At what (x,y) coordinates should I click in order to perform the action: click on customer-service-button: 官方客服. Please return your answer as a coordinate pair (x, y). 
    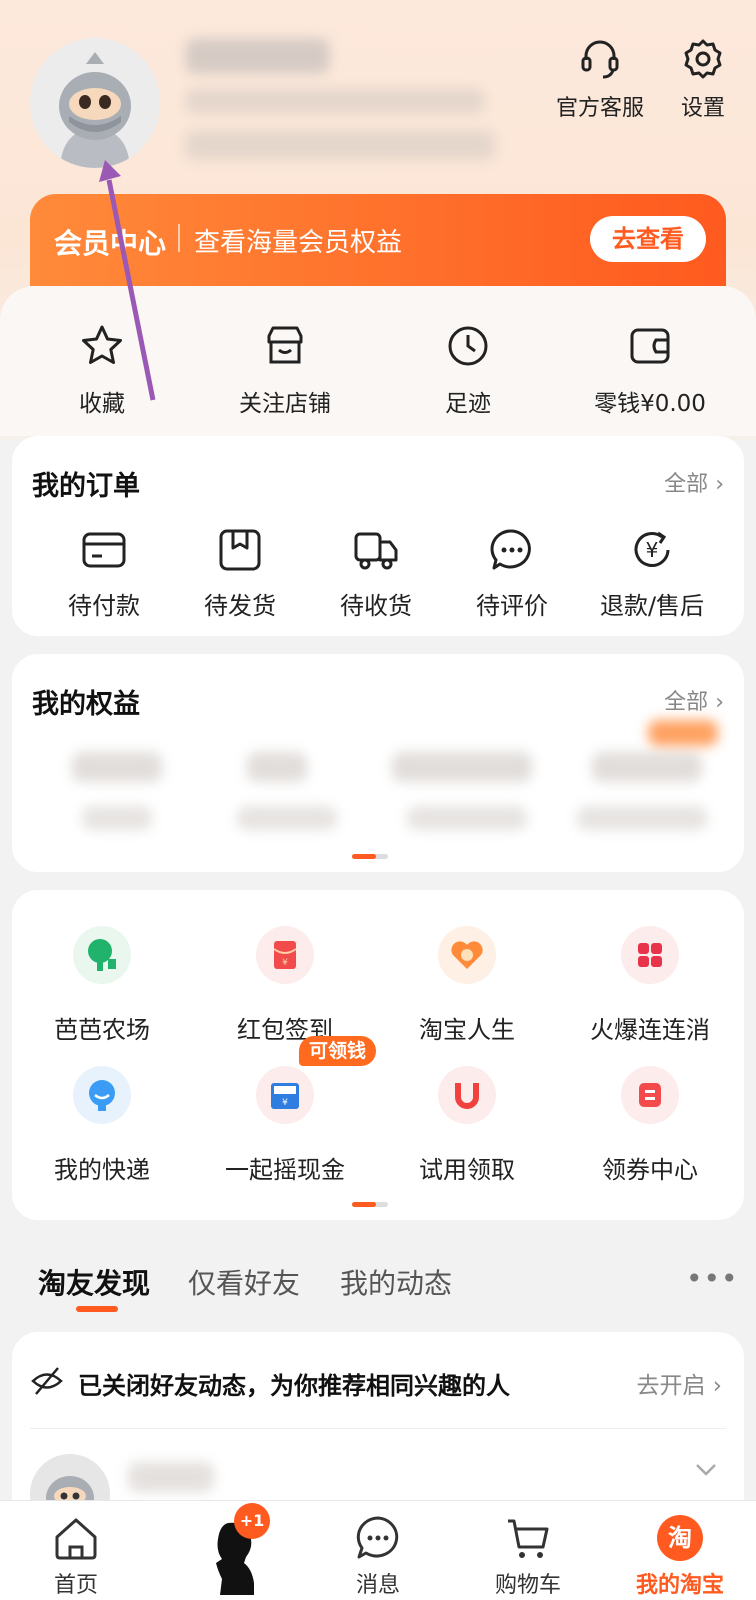
    Looking at the image, I should click on (600, 79).